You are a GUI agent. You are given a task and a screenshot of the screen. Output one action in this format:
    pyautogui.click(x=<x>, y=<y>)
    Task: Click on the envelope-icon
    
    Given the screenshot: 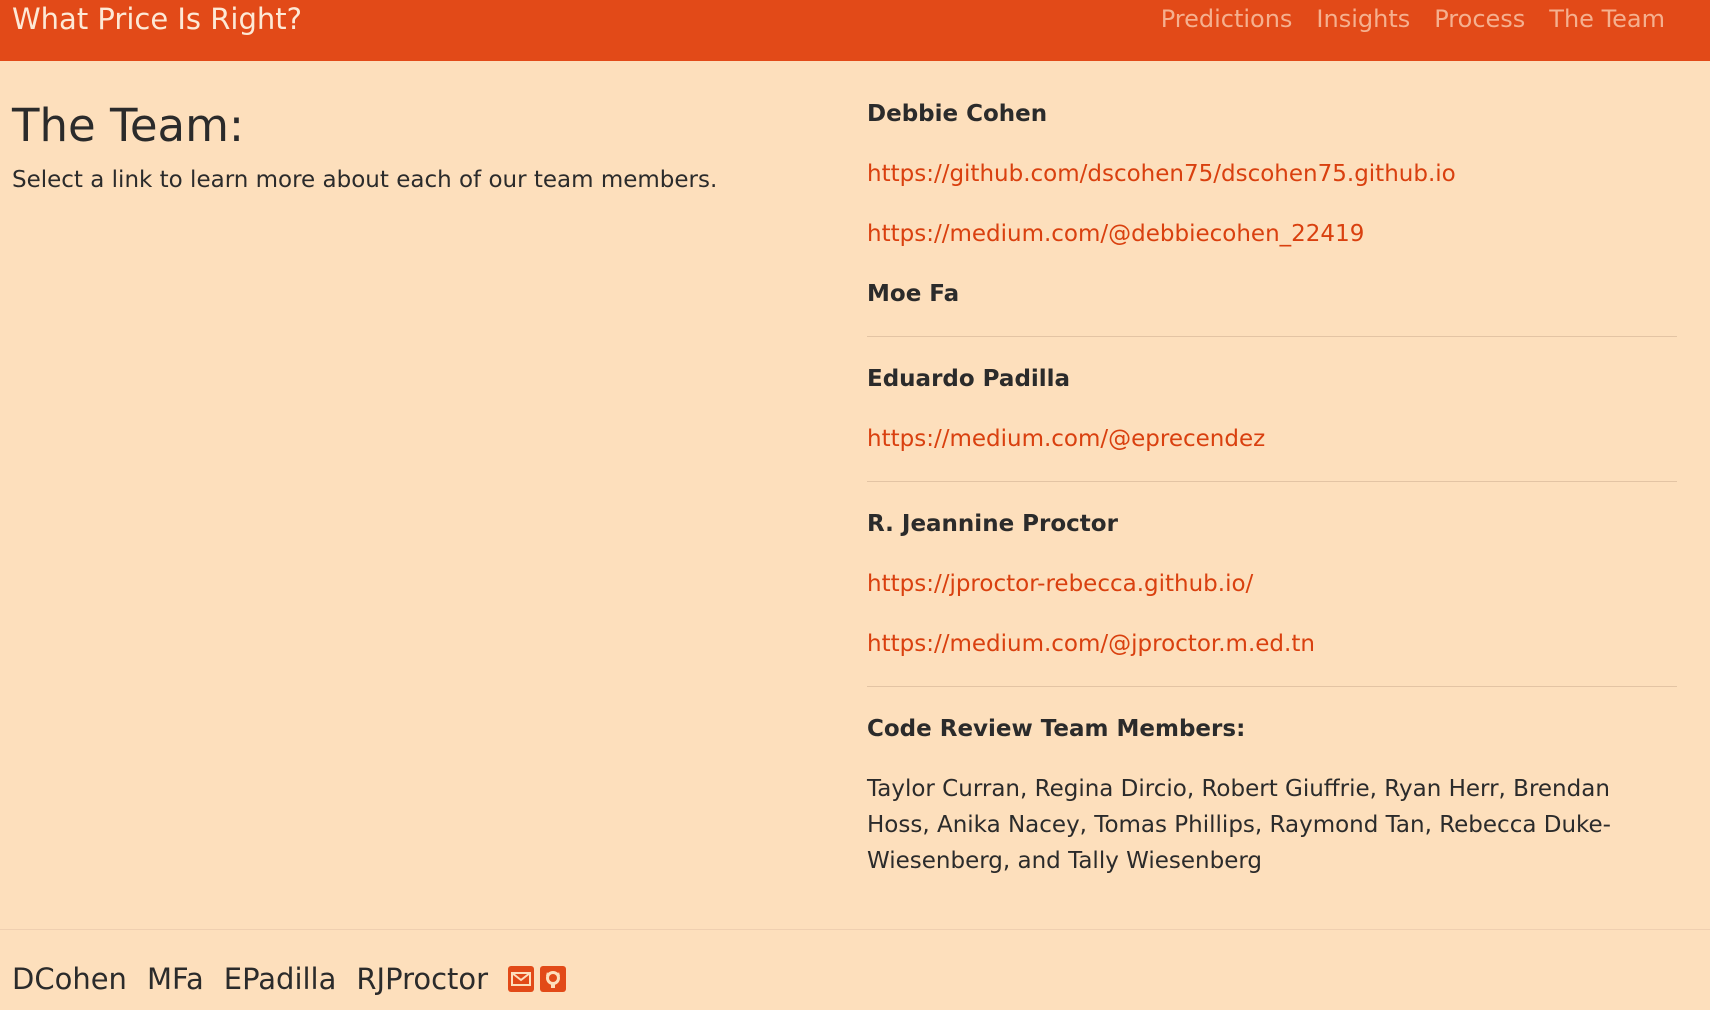 What is the action you would take?
    pyautogui.click(x=521, y=979)
    